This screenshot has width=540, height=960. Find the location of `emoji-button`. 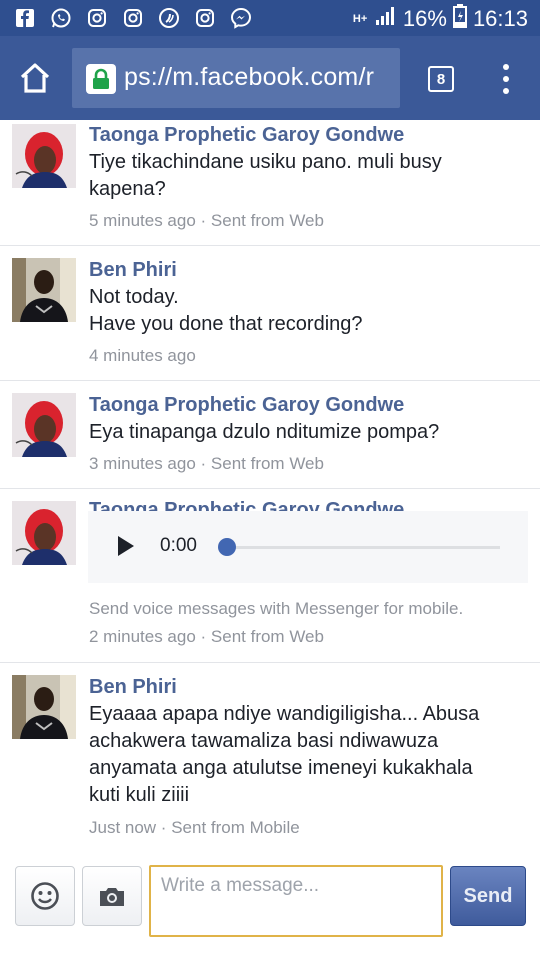

emoji-button is located at coordinates (45, 896).